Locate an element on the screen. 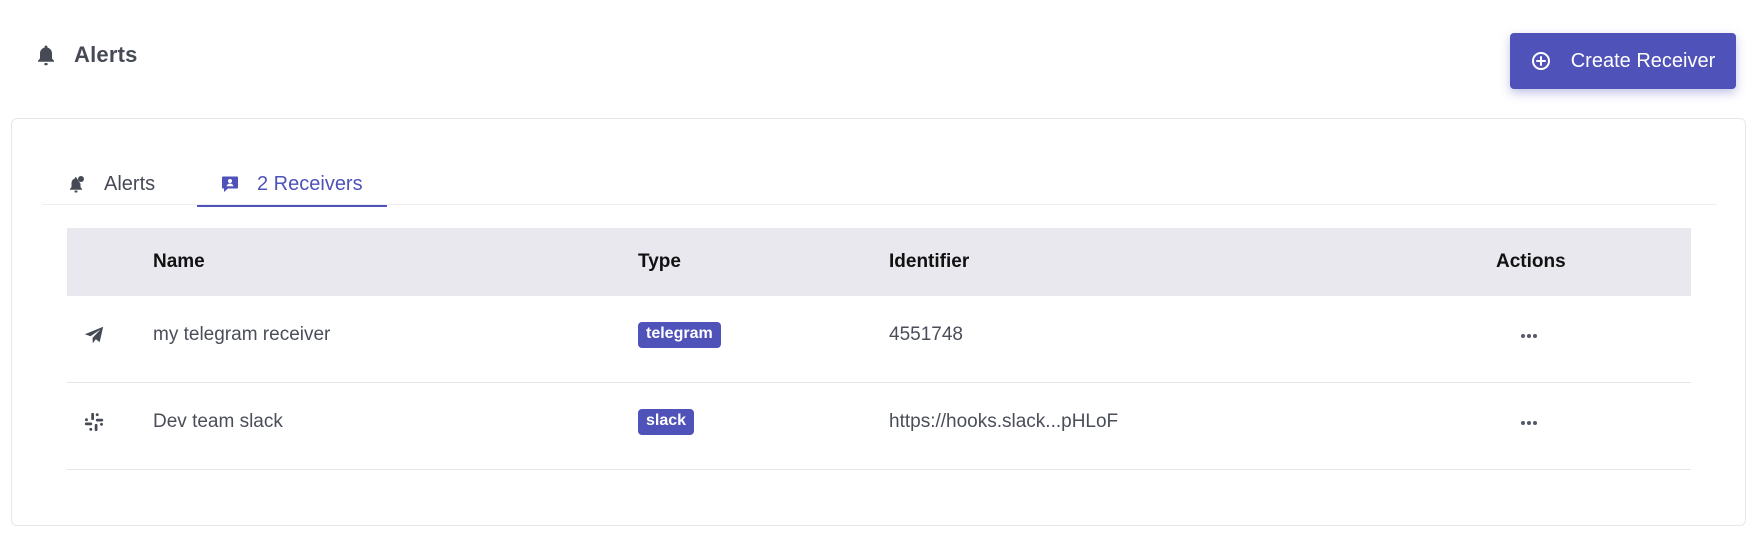 This screenshot has width=1754, height=549. receiver-type: telegram is located at coordinates (679, 335).